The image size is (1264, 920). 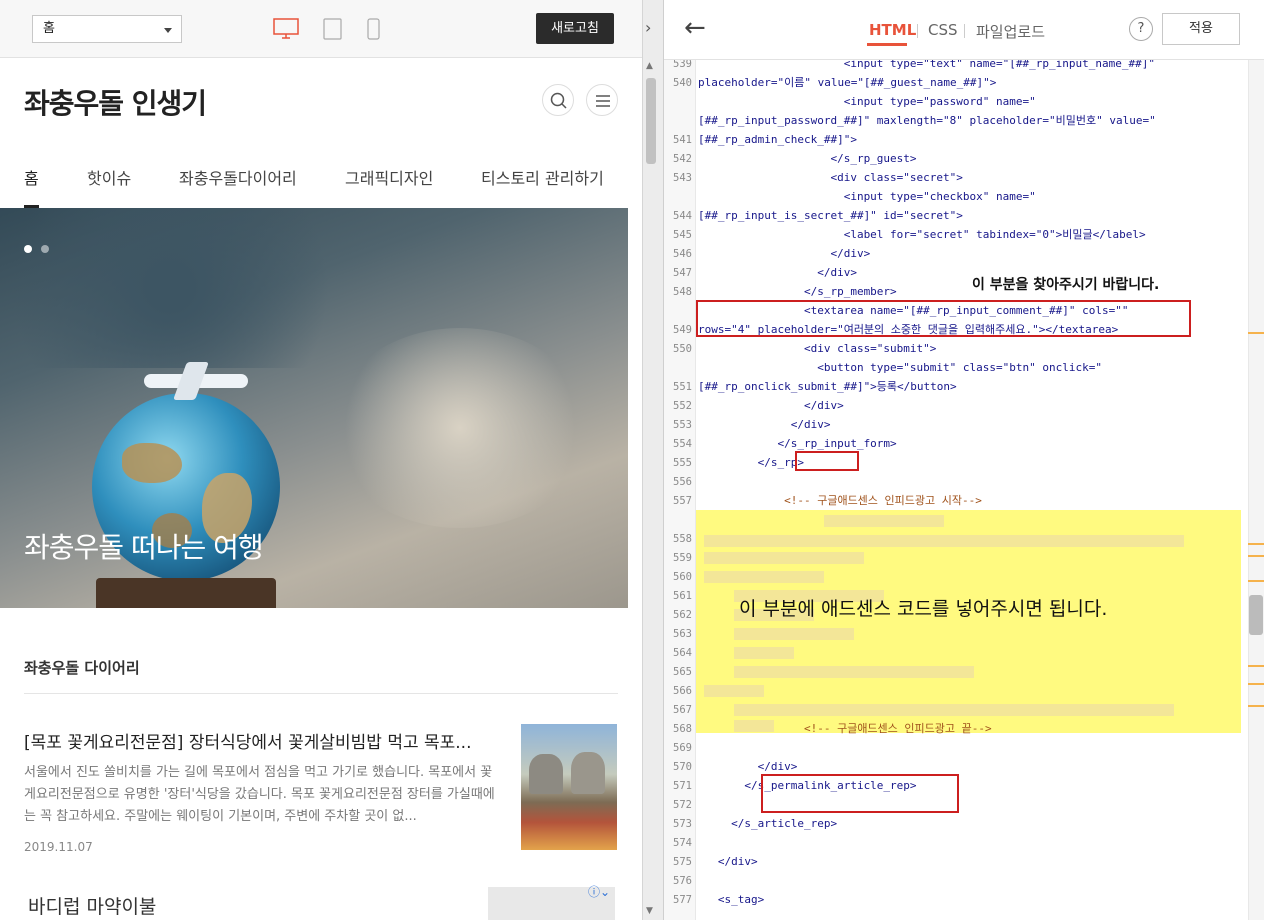 I want to click on line-number: 566, so click(x=682, y=691).